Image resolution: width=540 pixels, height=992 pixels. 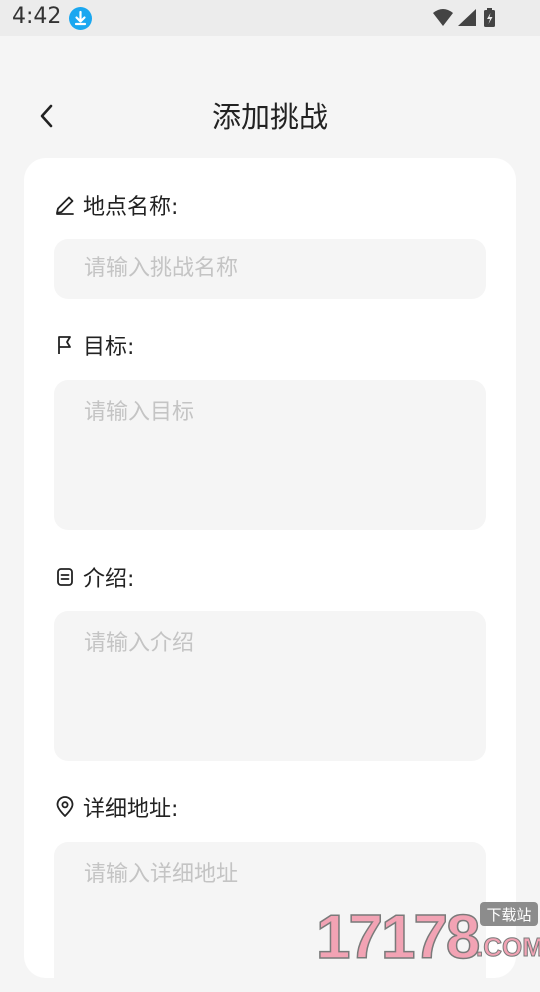 What do you see at coordinates (65, 807) in the screenshot?
I see `location-pin-icon` at bounding box center [65, 807].